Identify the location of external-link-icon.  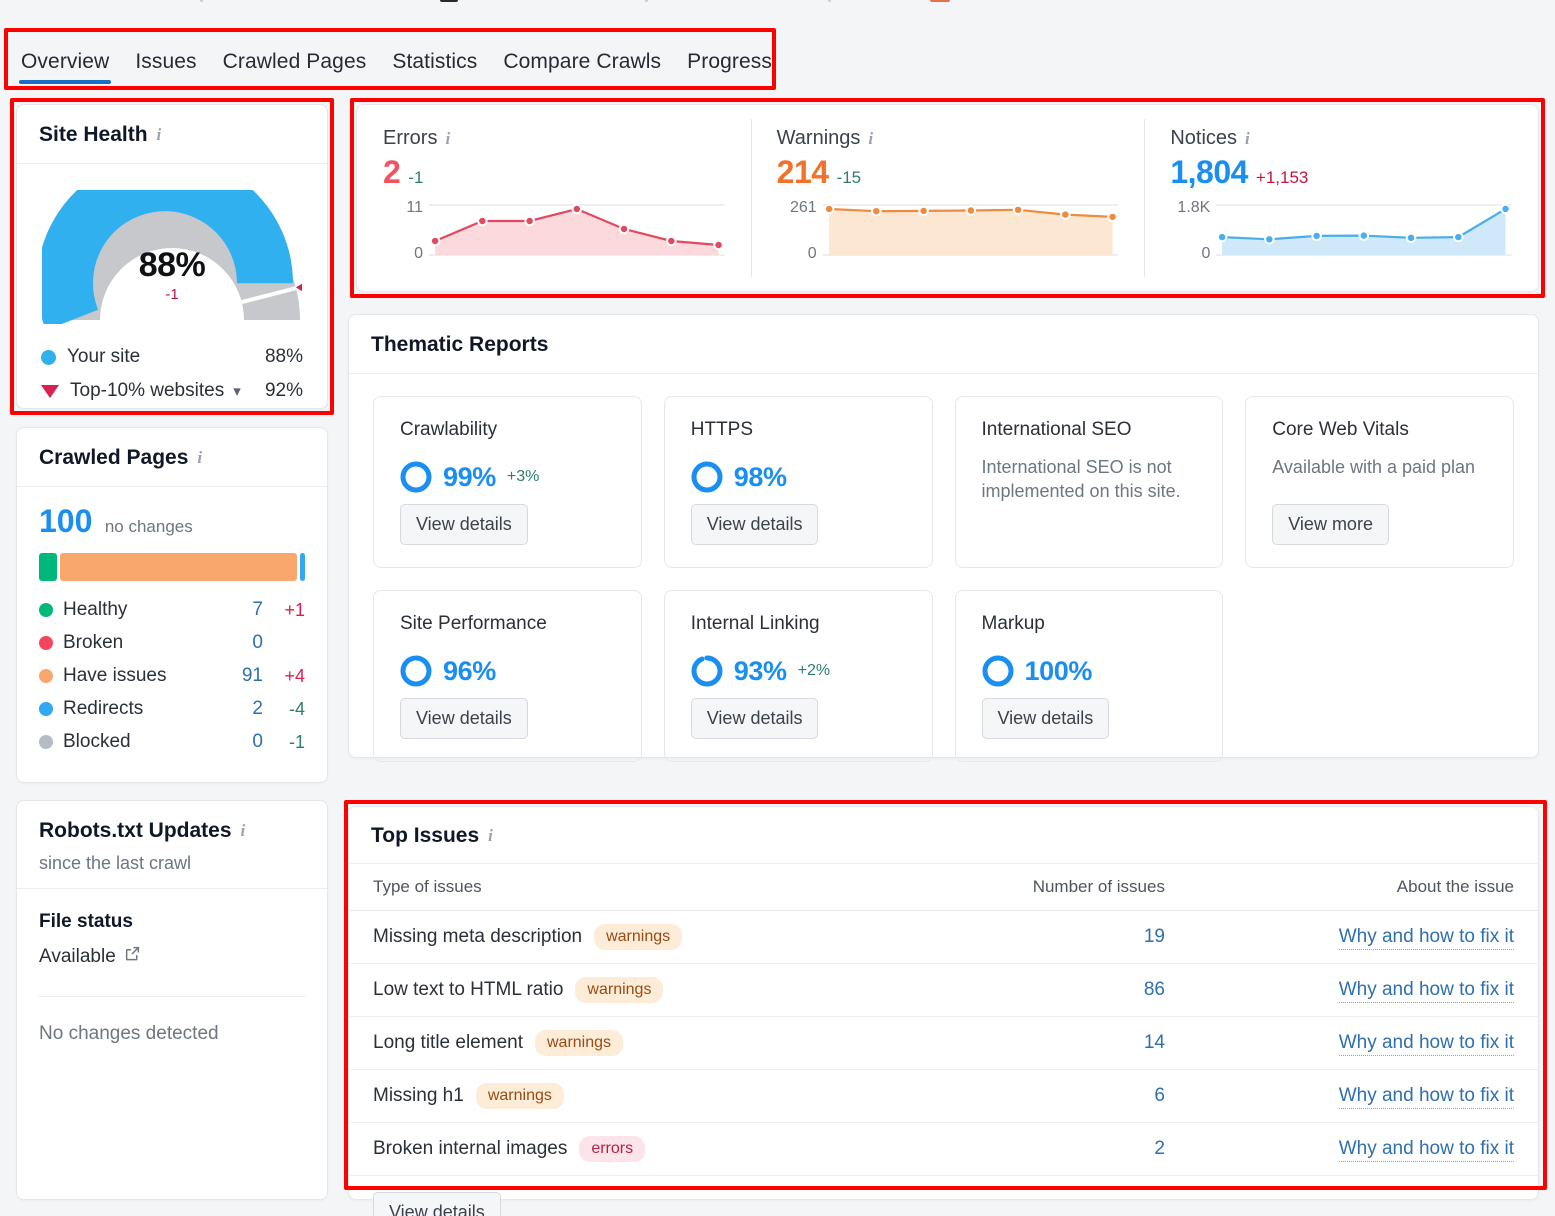
(132, 956).